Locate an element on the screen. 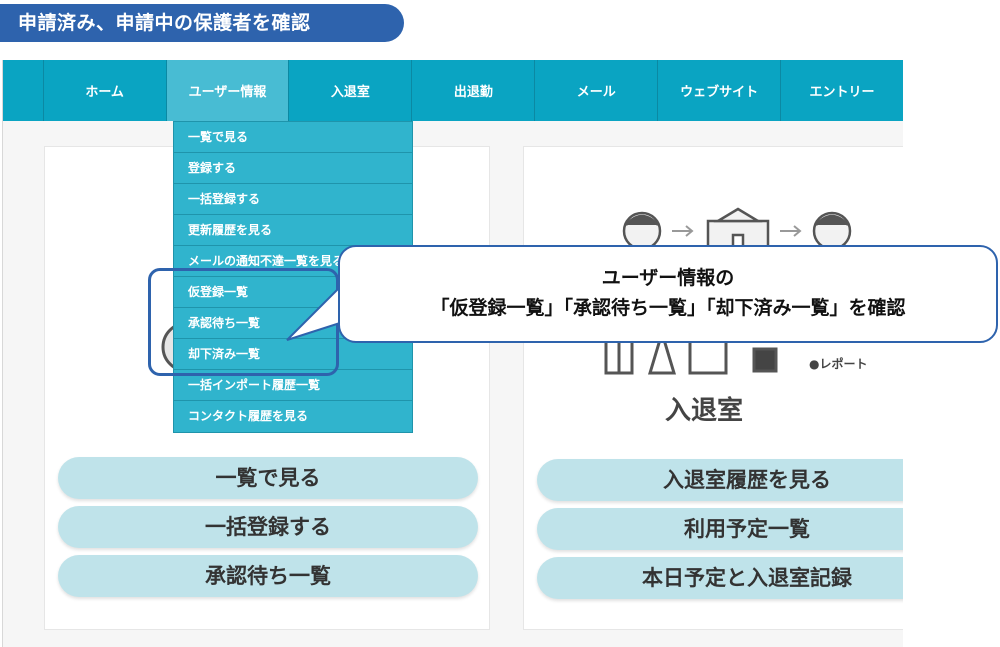 The image size is (1000, 647). callout-line-2: 「仮登録一覧」「承認待ち一覧」「却下済み一覧」を確認 is located at coordinates (668, 308).